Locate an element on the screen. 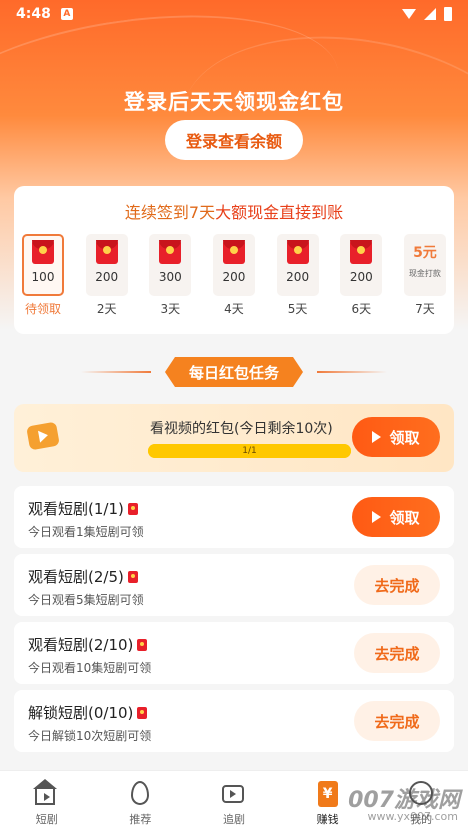 The height and width of the screenshot is (832, 468). task-name-text: 解锁短剧(0/10) is located at coordinates (81, 713).